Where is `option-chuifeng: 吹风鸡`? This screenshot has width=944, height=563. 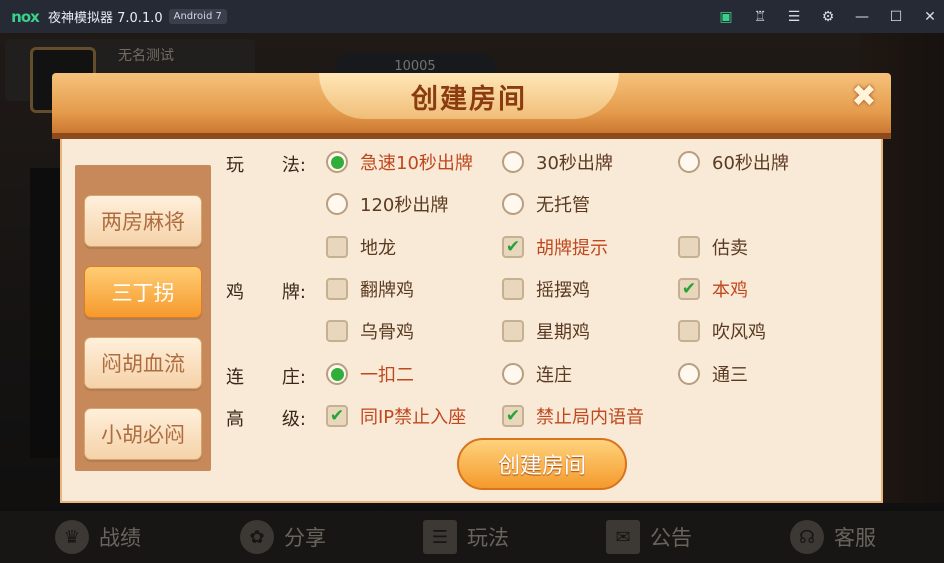 option-chuifeng: 吹风鸡 is located at coordinates (722, 331).